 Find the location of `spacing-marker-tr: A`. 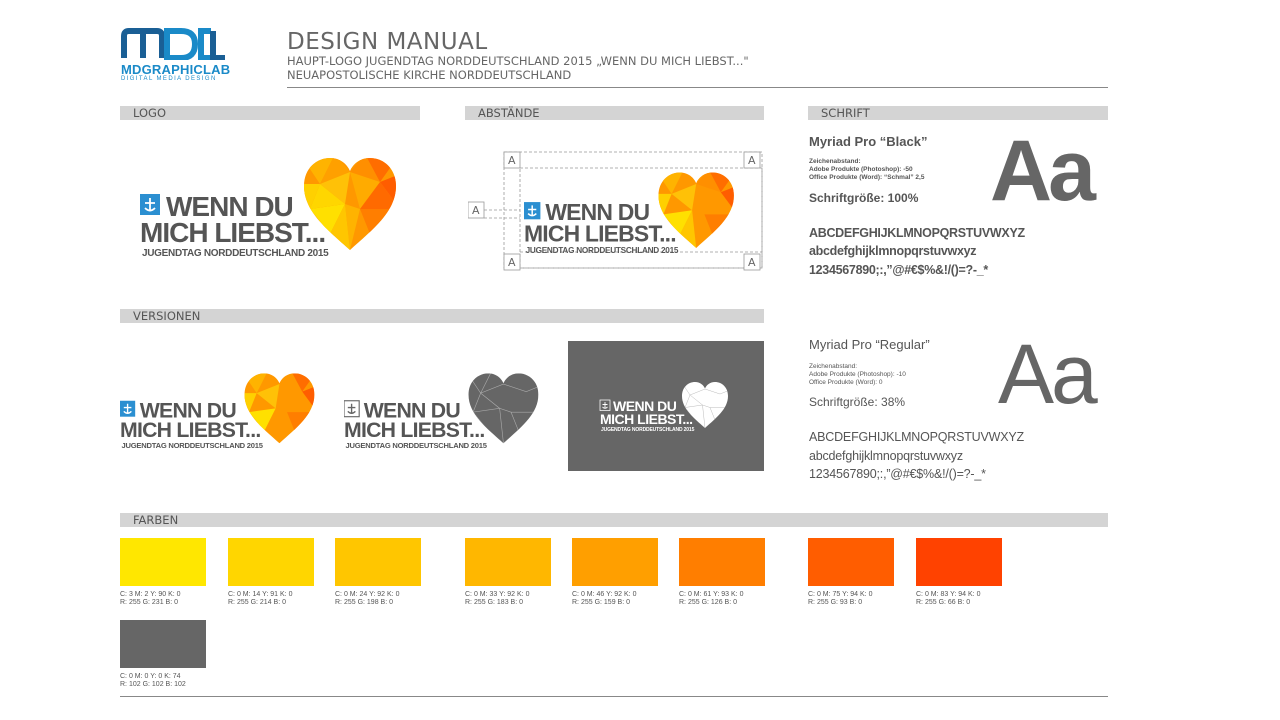

spacing-marker-tr: A is located at coordinates (752, 160).